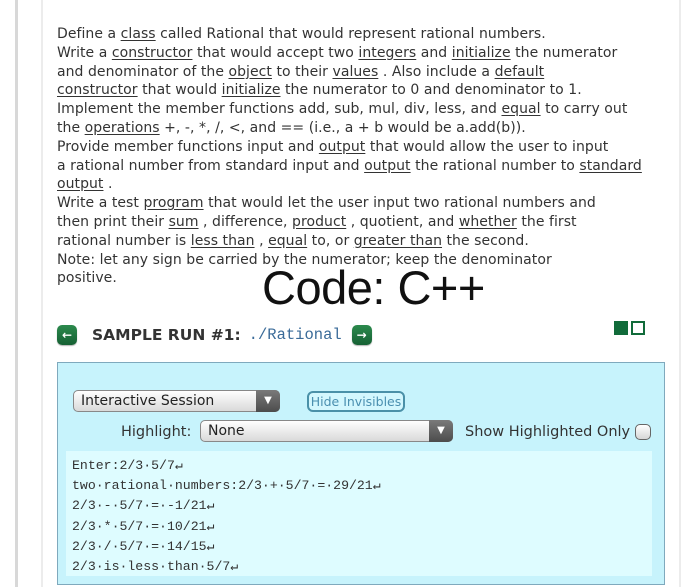 This screenshot has width=700, height=587. I want to click on problem-text: to carry out, so click(584, 109).